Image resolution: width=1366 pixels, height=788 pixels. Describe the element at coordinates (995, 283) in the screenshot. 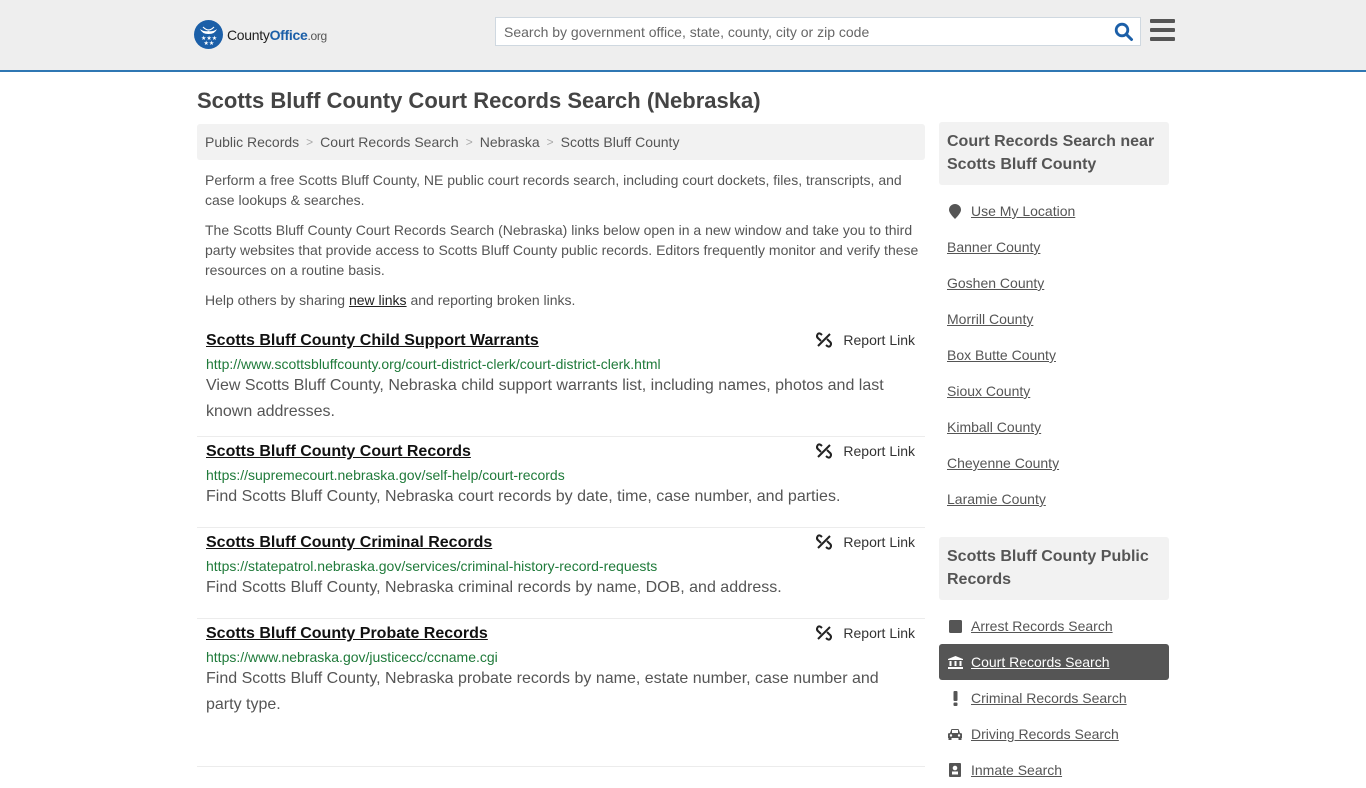

I see `nearby-county-link: Goshen County` at that location.